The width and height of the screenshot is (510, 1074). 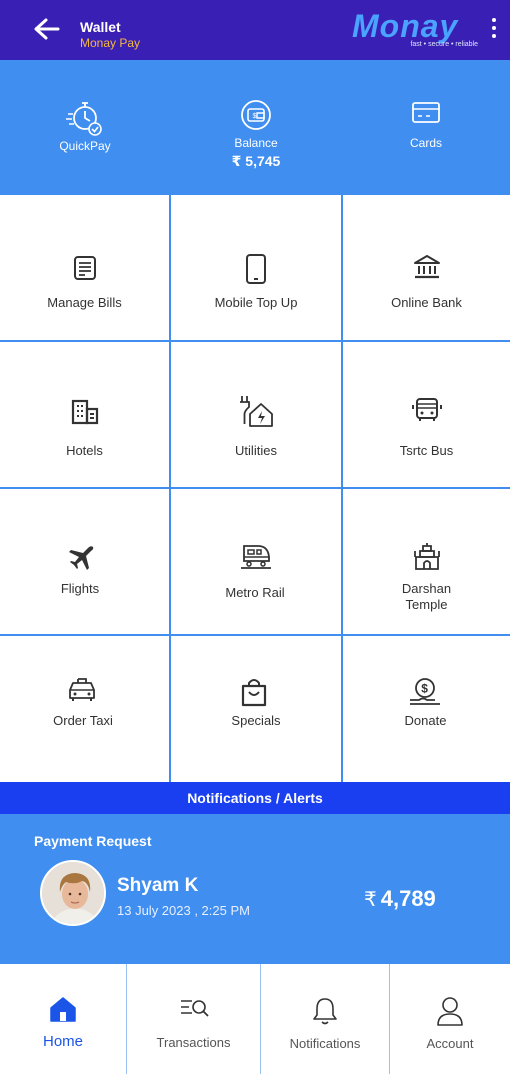 I want to click on quickpay-button: QuickPay, so click(x=85, y=127).